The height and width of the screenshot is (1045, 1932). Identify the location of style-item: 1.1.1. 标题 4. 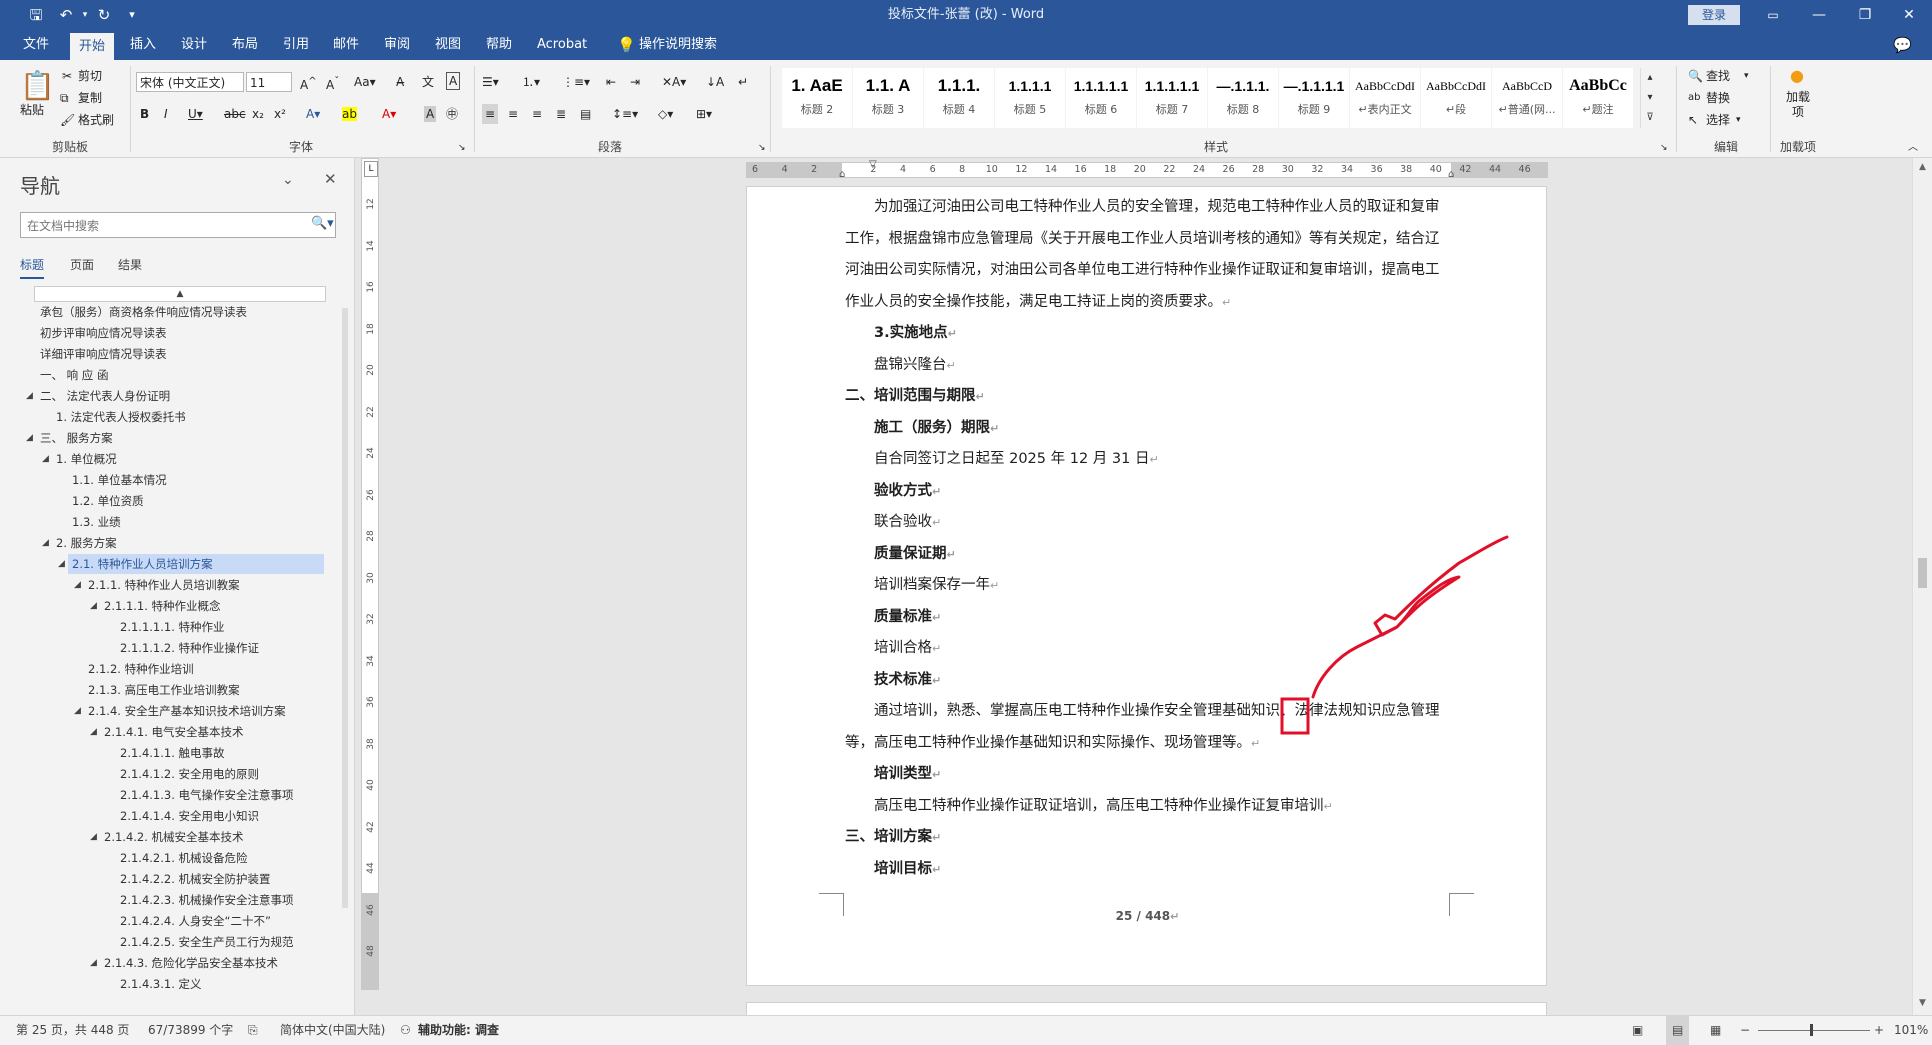
(959, 98).